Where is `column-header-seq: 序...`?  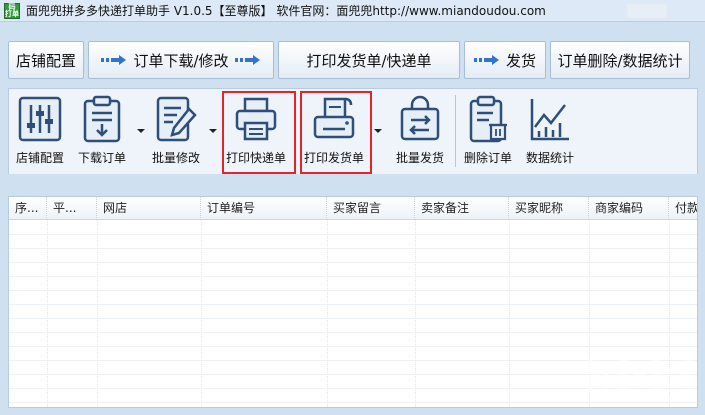 column-header-seq: 序... is located at coordinates (28, 208).